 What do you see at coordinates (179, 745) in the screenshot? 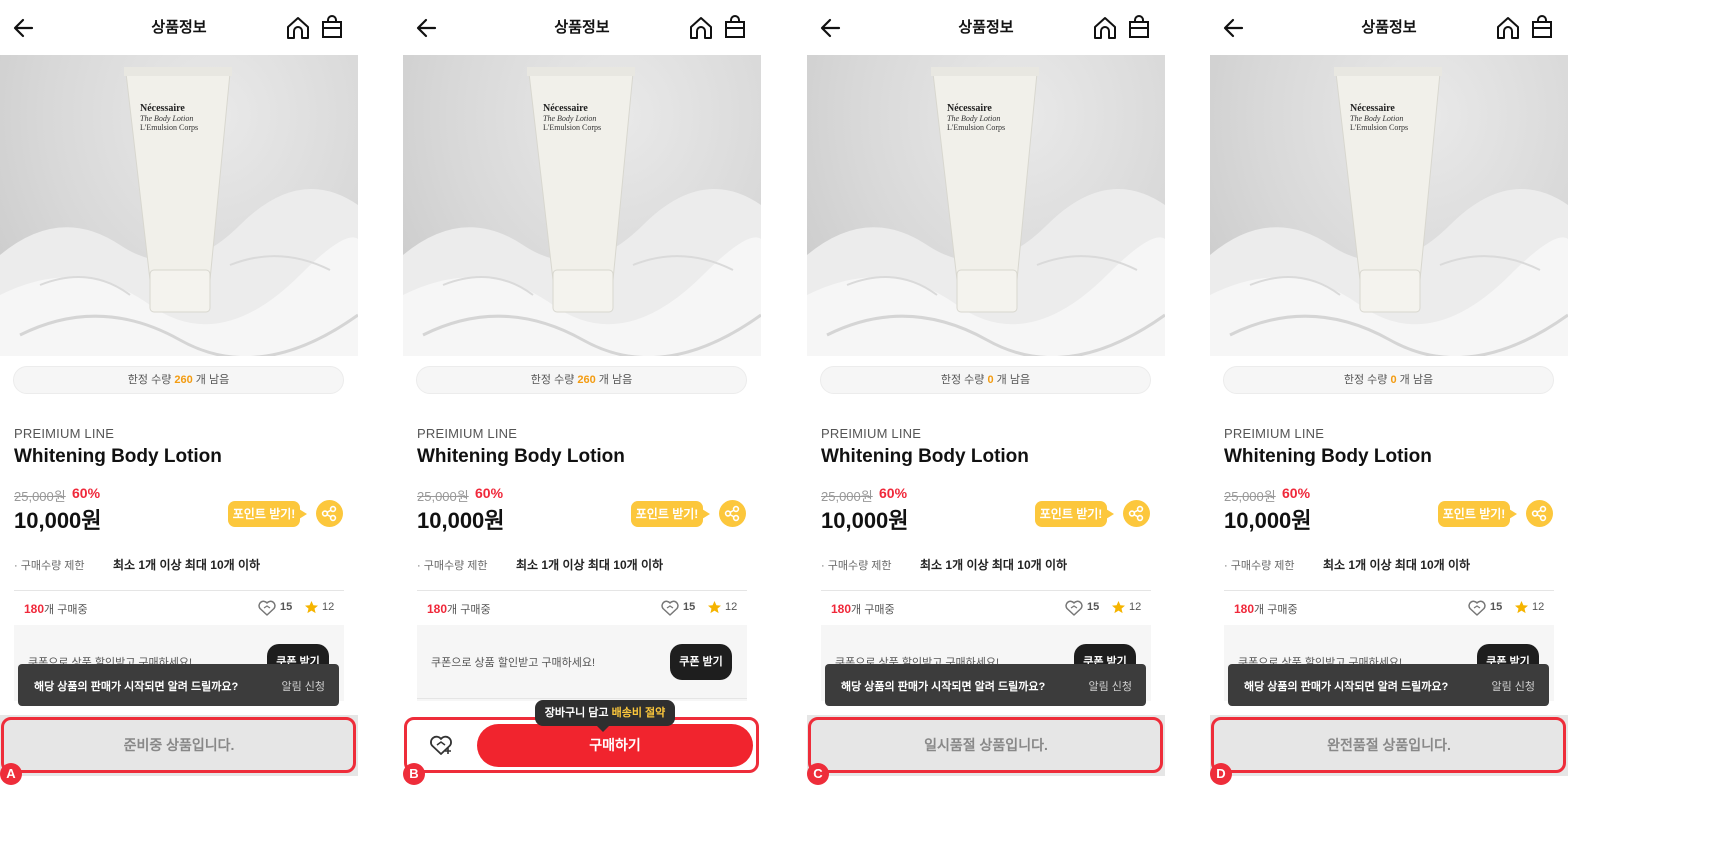
I see `unavailable-status-button: 준비중 상품입니다.` at bounding box center [179, 745].